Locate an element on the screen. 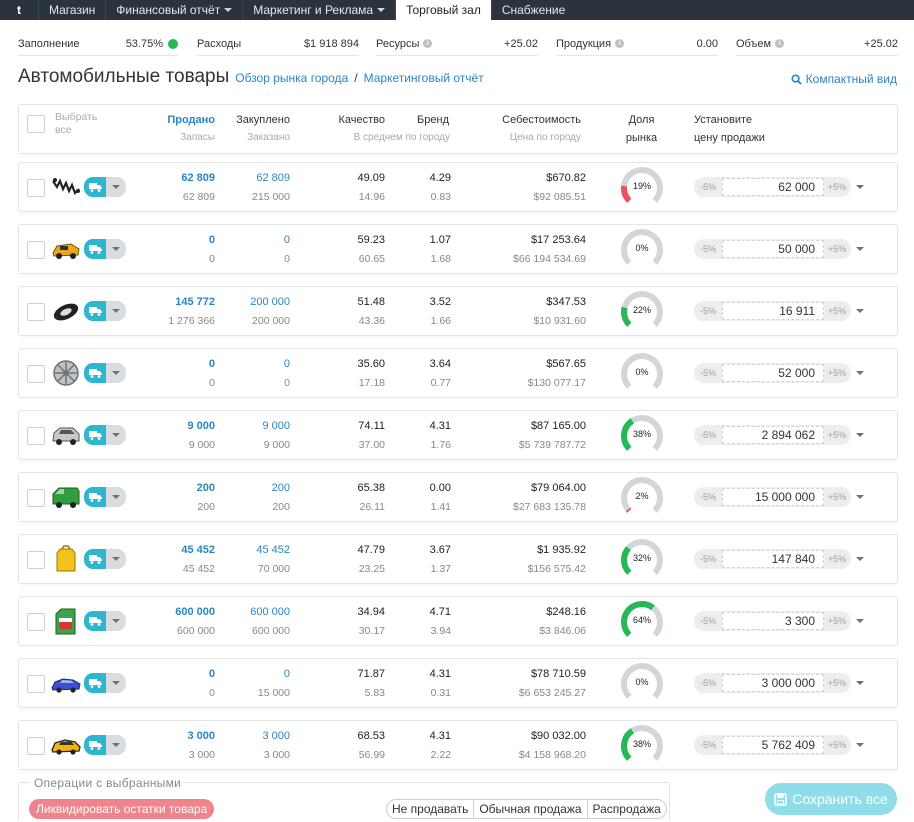 The image size is (914, 822). col-quality: Качество is located at coordinates (352, 120).